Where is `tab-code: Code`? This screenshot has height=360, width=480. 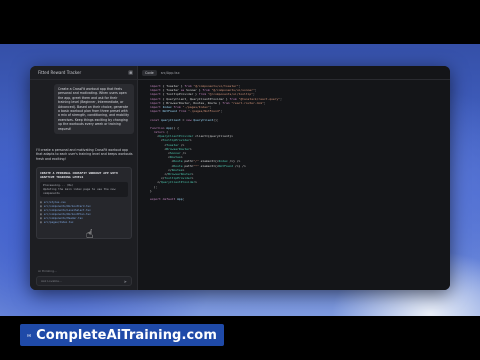
tab-code: Code is located at coordinates (149, 72).